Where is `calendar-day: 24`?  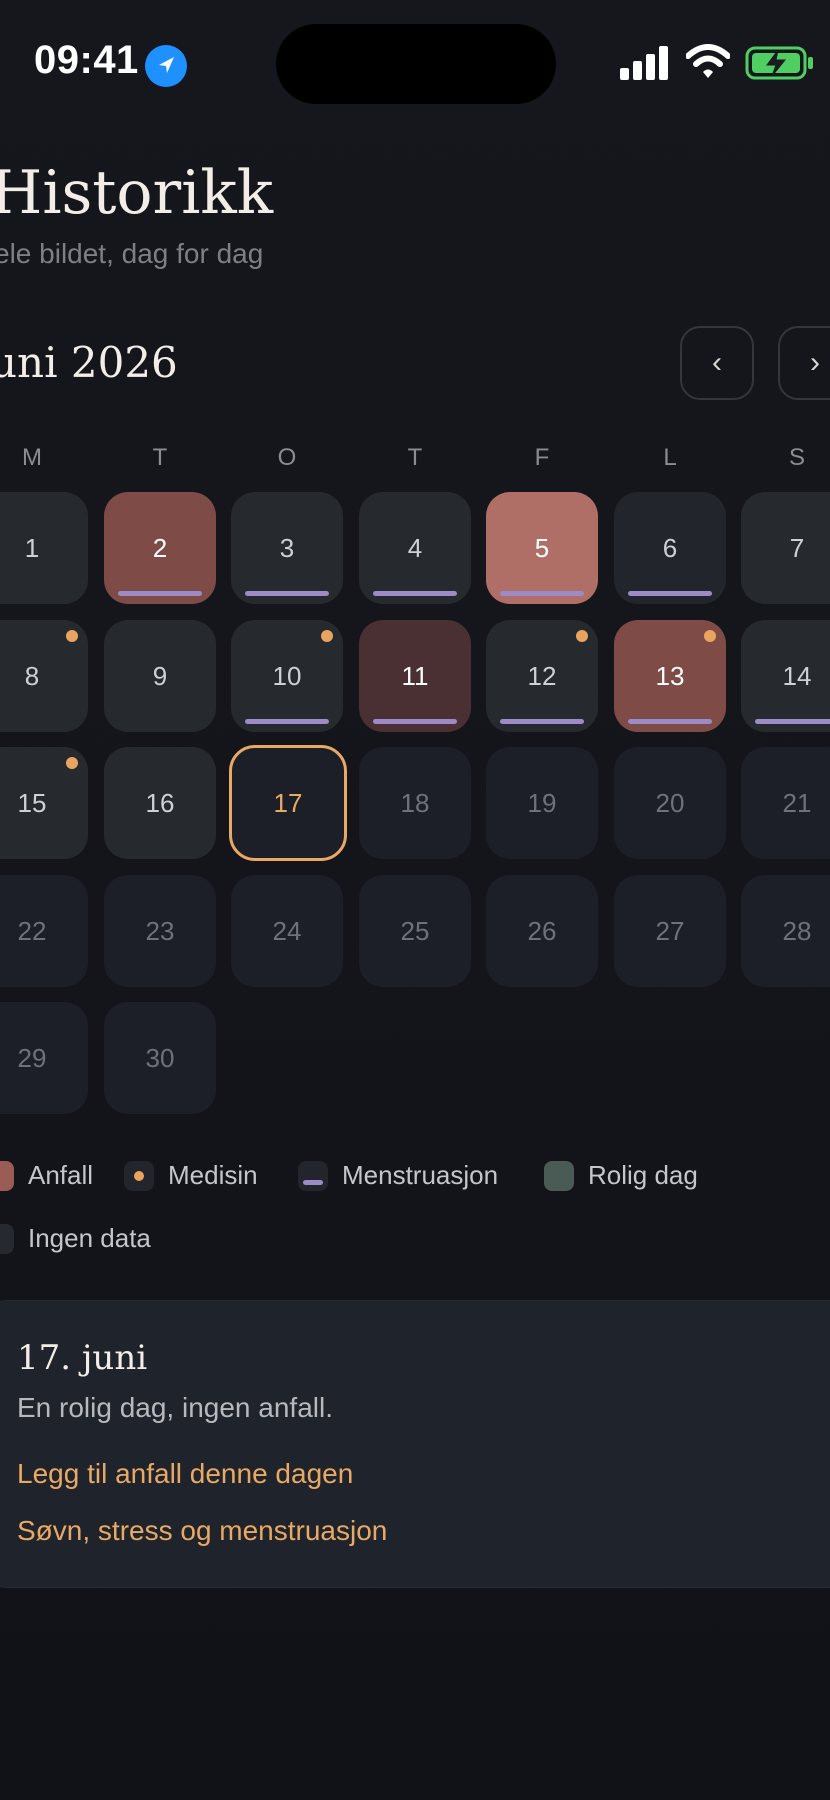 calendar-day: 24 is located at coordinates (287, 931).